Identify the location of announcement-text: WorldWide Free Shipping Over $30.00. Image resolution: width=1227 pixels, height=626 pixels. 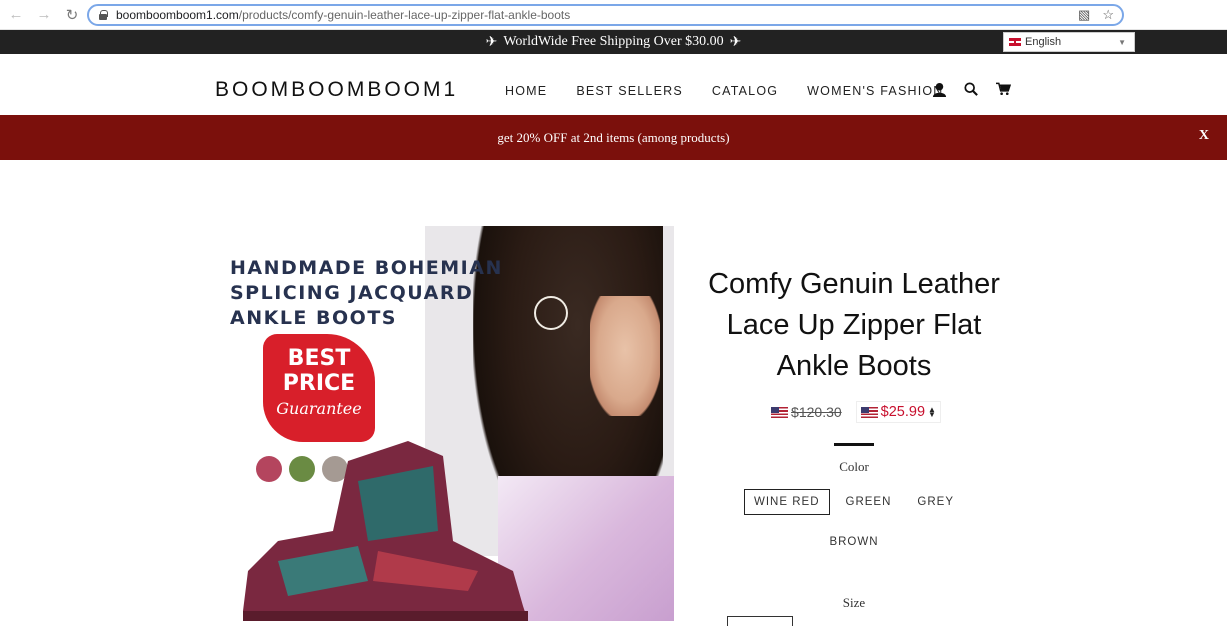
(613, 41).